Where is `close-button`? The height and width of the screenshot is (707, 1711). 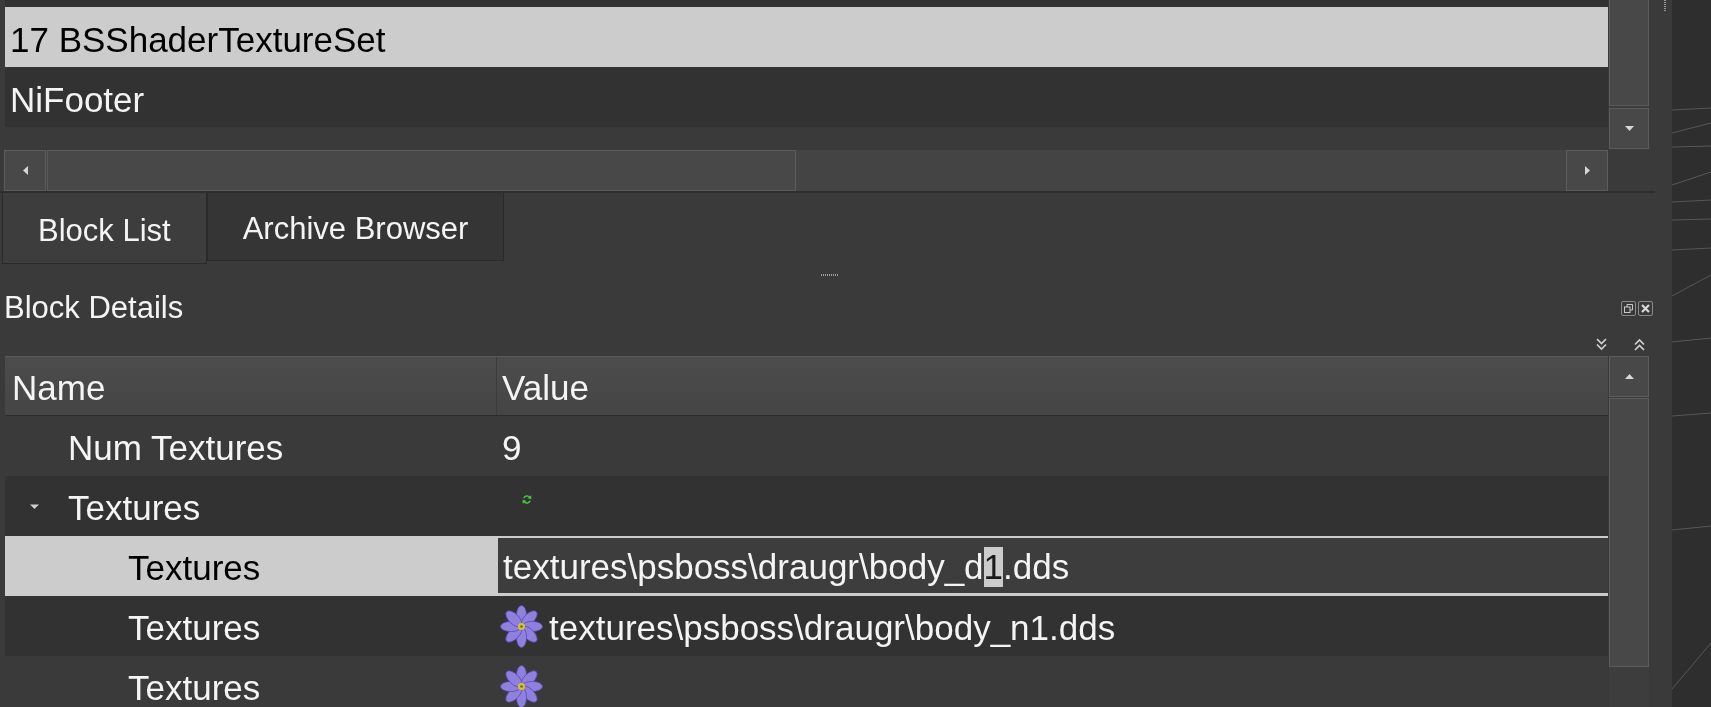 close-button is located at coordinates (1645, 308).